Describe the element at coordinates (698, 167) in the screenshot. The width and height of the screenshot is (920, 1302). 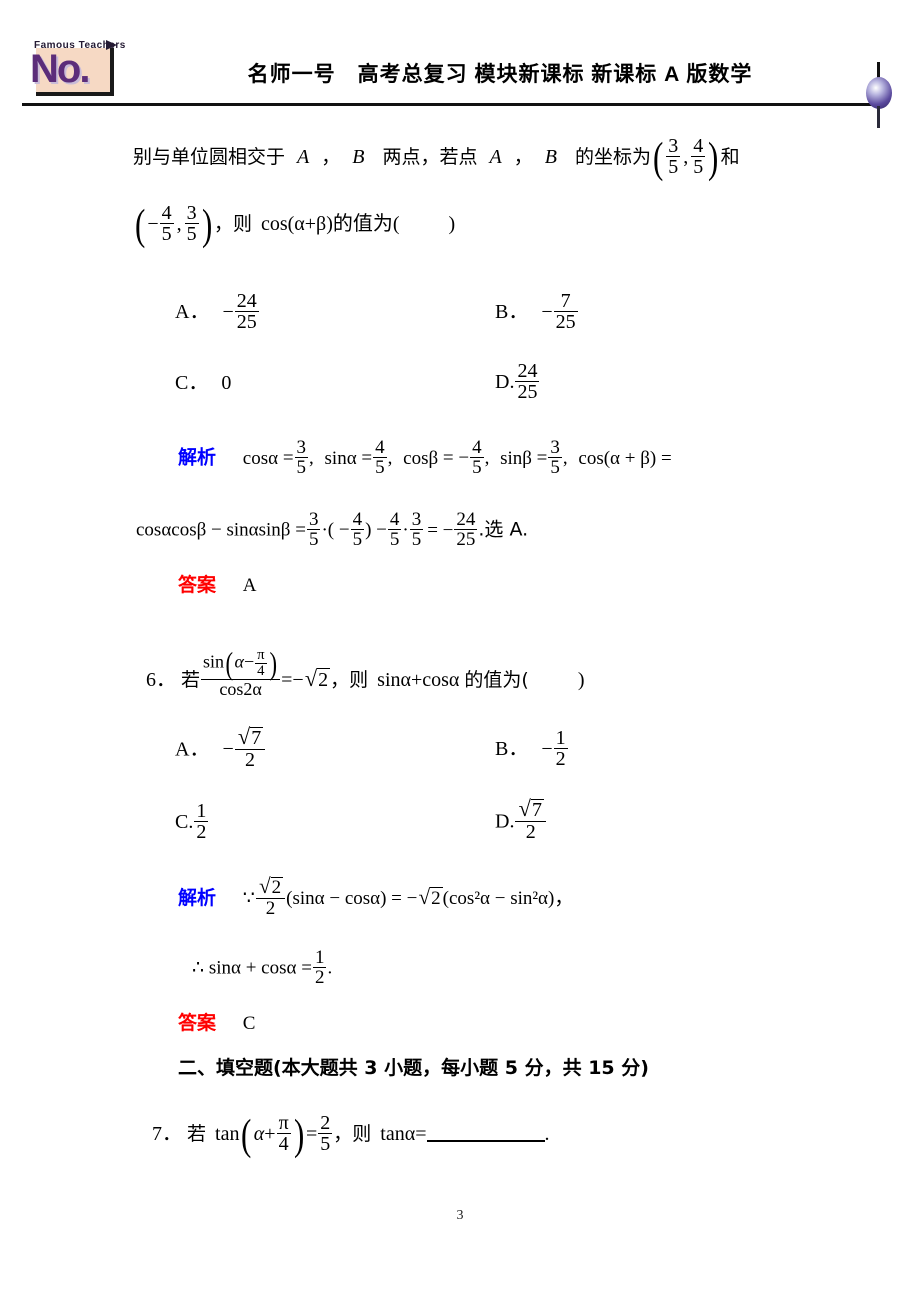
I see `coord1-y-denominator: 5` at that location.